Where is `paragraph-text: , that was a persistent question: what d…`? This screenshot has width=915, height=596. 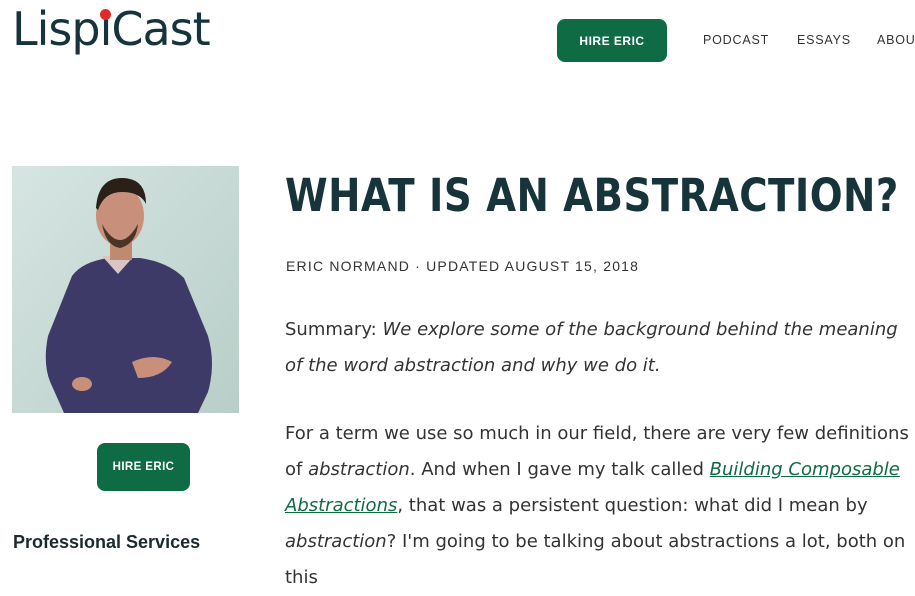
paragraph-text: , that was a persistent question: what d… is located at coordinates (632, 505).